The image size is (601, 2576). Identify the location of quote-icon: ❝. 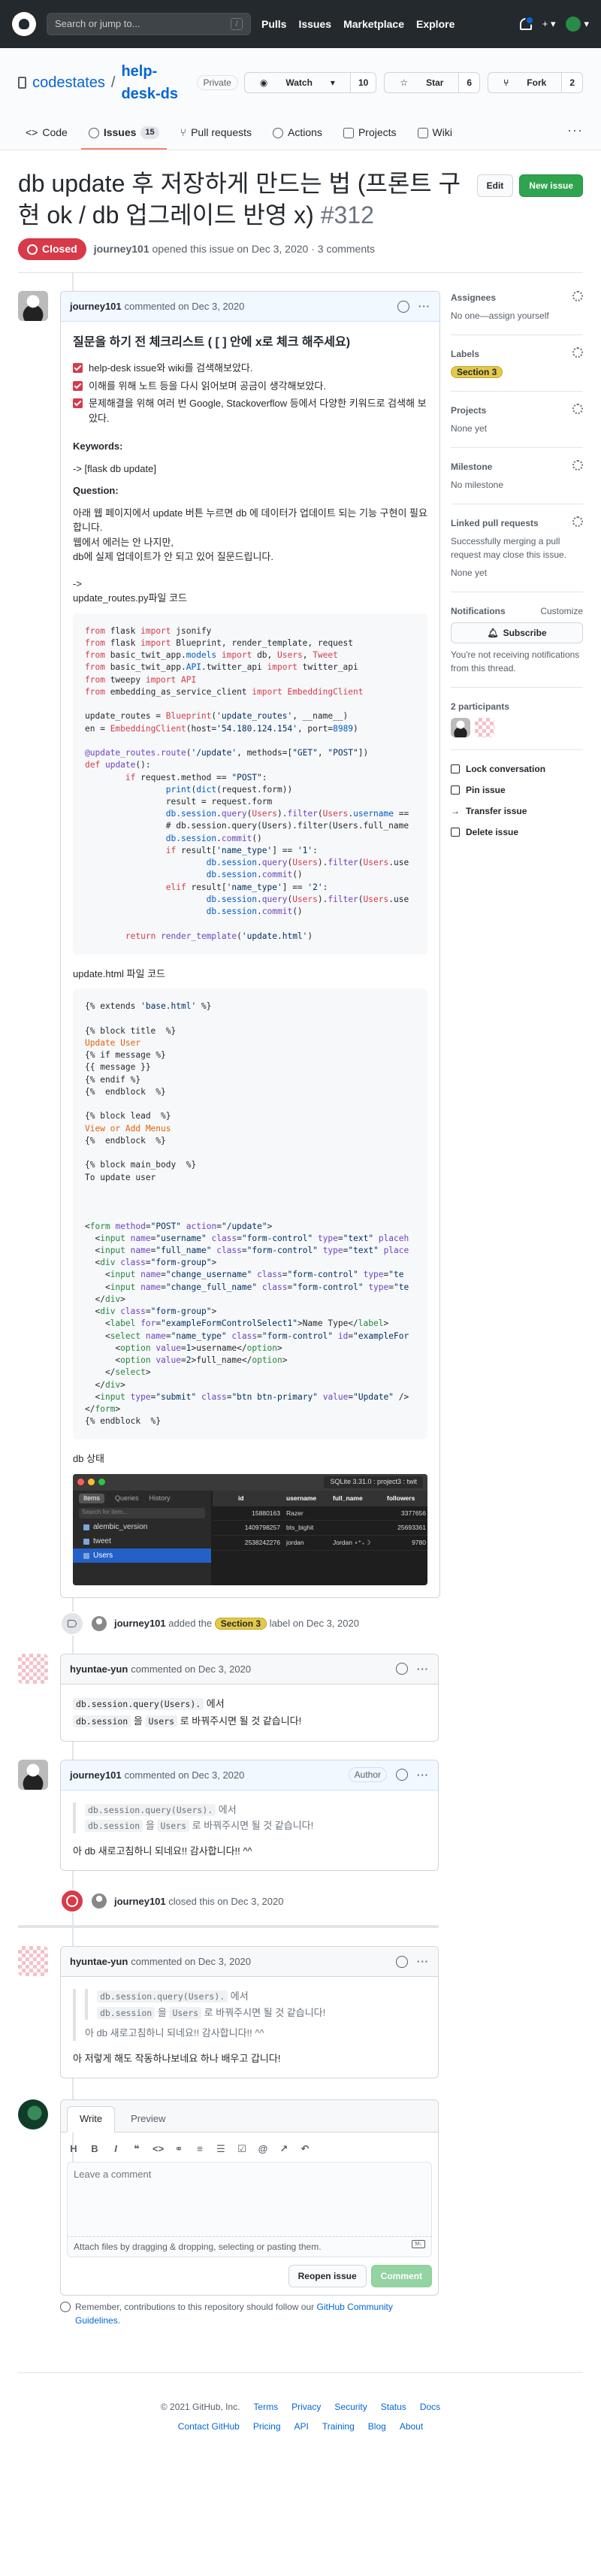
(136, 2149).